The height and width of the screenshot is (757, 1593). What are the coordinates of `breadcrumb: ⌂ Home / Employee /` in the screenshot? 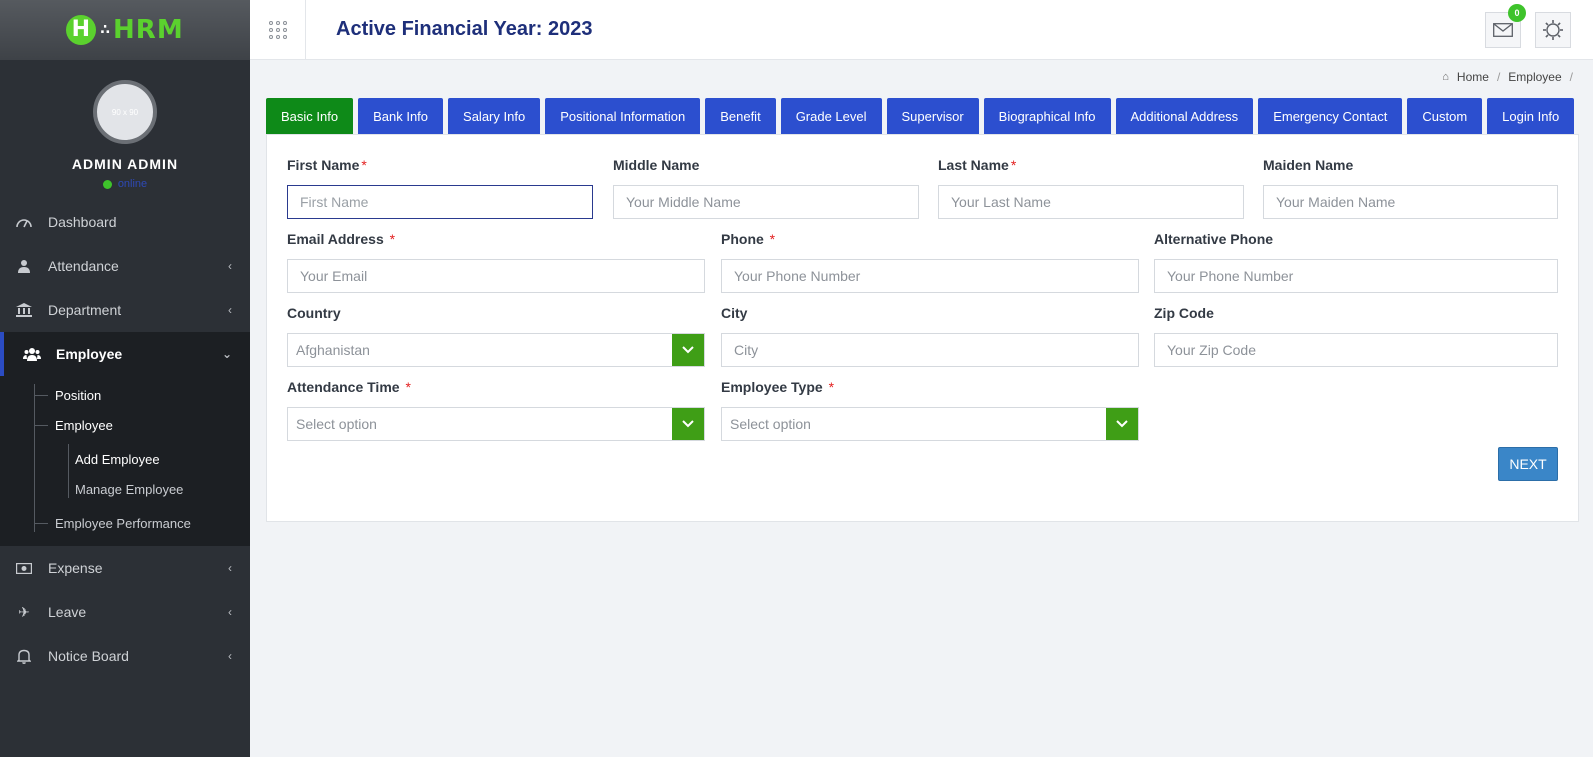 It's located at (1507, 77).